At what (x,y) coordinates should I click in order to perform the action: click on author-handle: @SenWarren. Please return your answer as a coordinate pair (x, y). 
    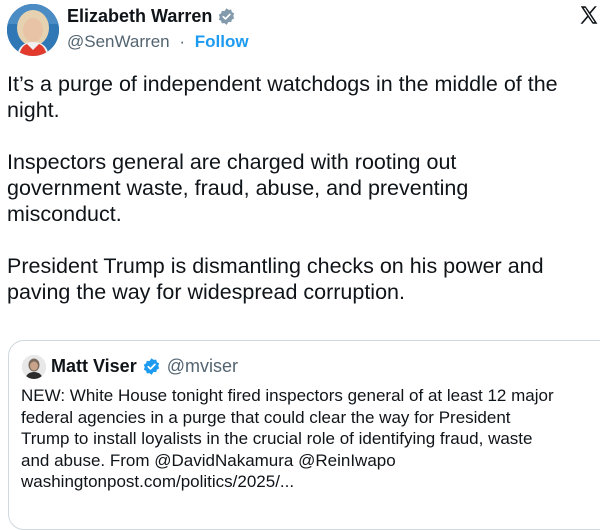
    Looking at the image, I should click on (118, 41).